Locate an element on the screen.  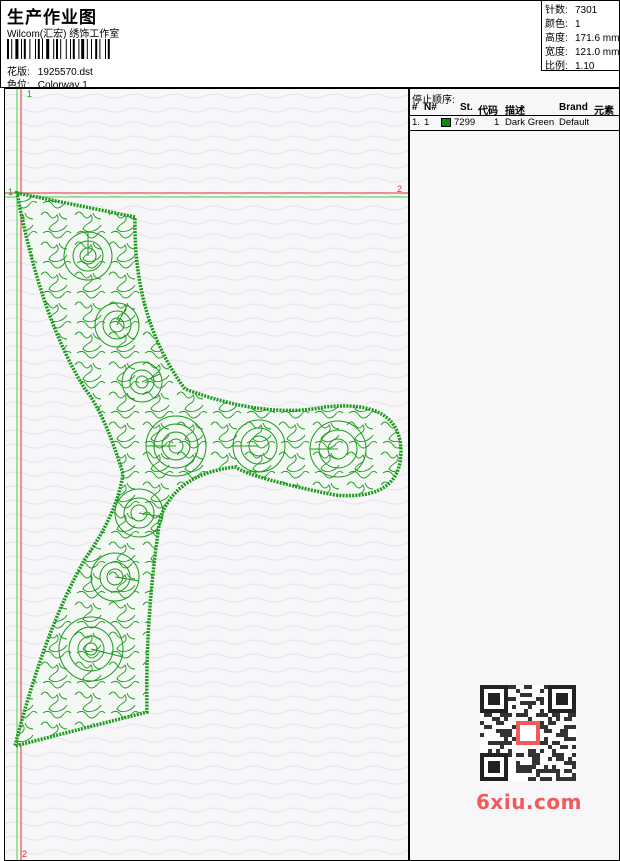
row-index: 1. is located at coordinates (416, 122).